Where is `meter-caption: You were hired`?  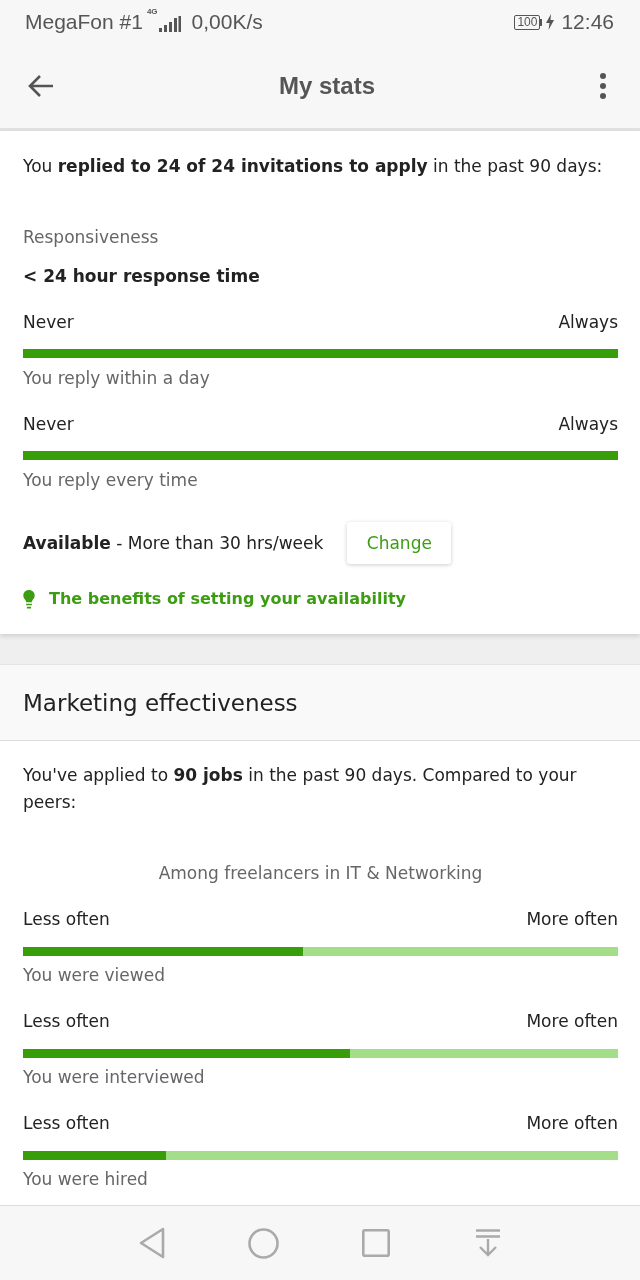
meter-caption: You were hired is located at coordinates (86, 1179).